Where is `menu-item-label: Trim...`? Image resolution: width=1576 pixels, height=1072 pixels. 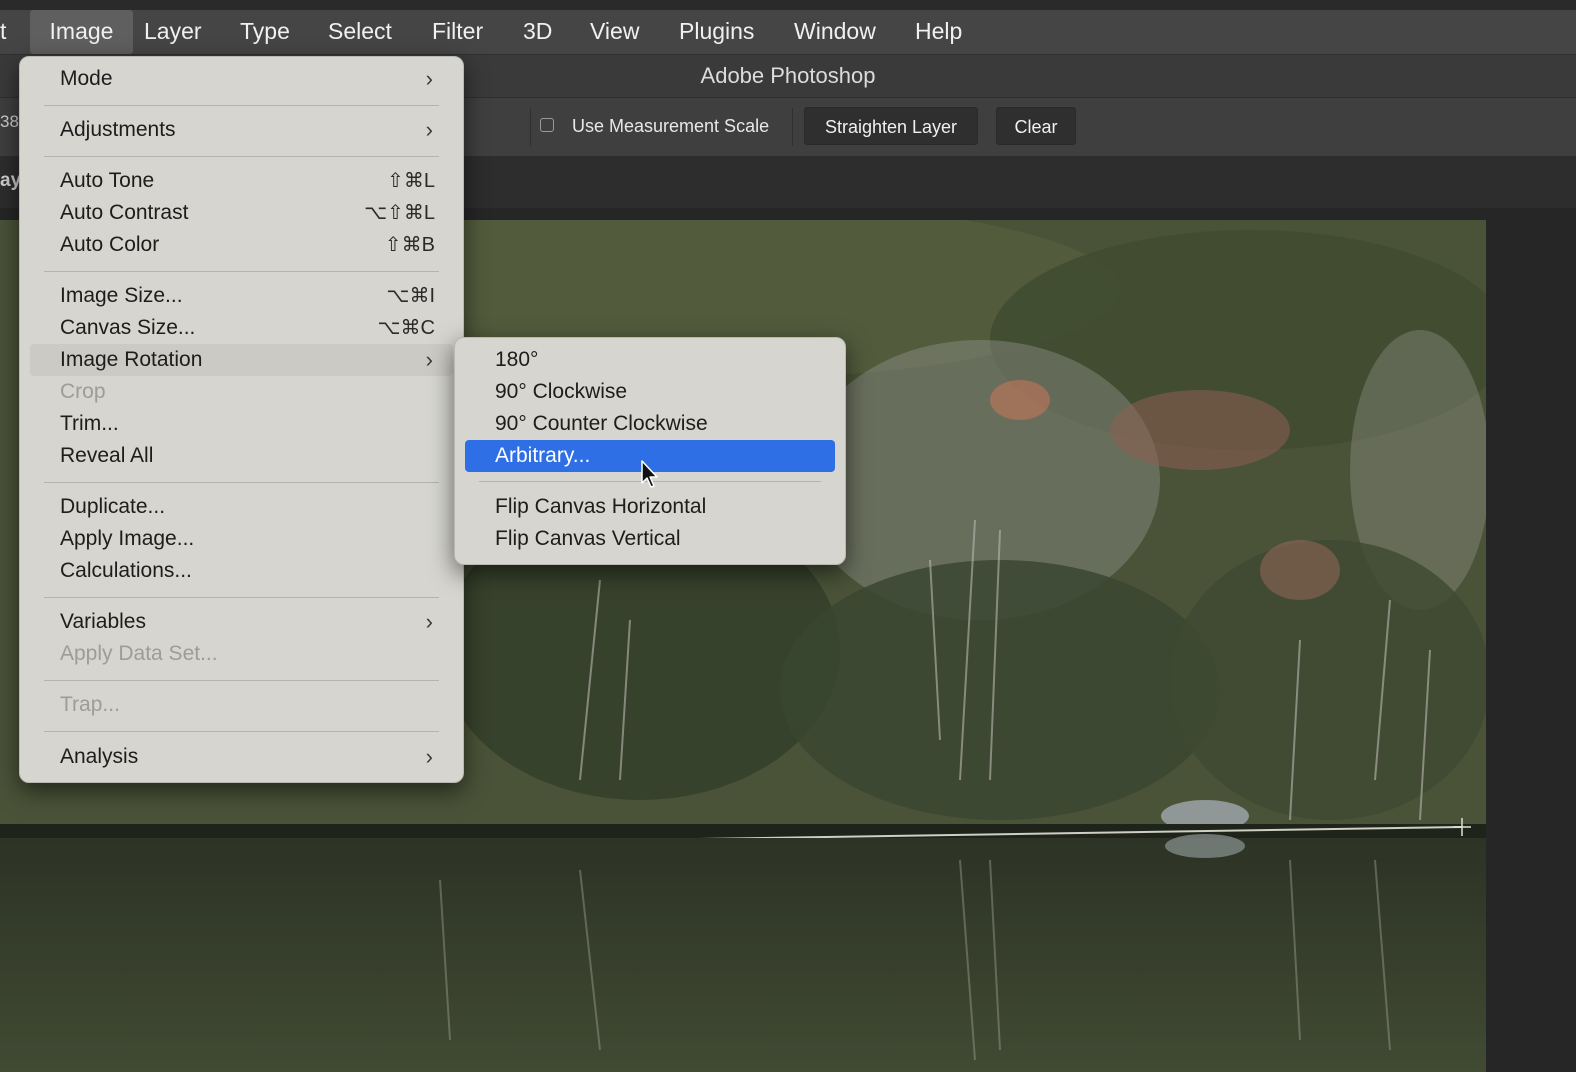 menu-item-label: Trim... is located at coordinates (89, 423).